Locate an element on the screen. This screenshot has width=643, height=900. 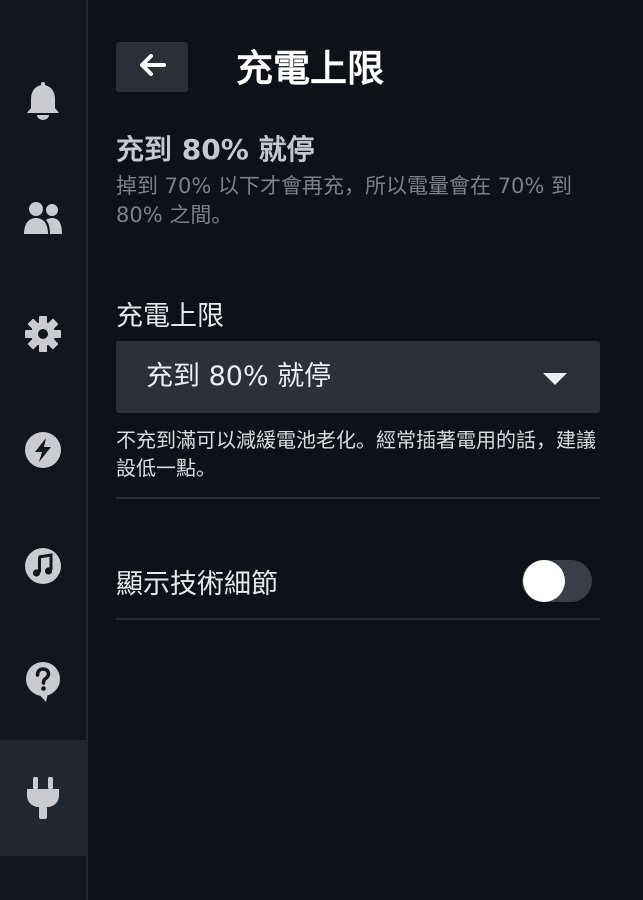
music-icon is located at coordinates (43, 566).